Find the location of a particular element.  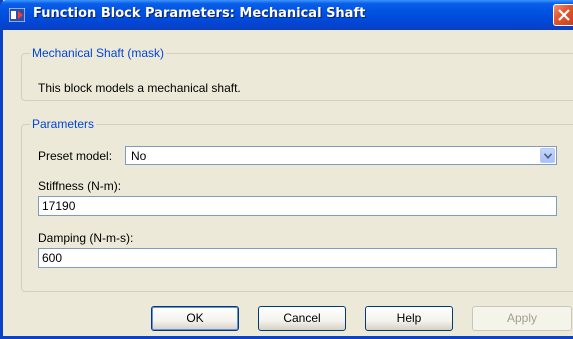

dropdown-arrow is located at coordinates (547, 155).